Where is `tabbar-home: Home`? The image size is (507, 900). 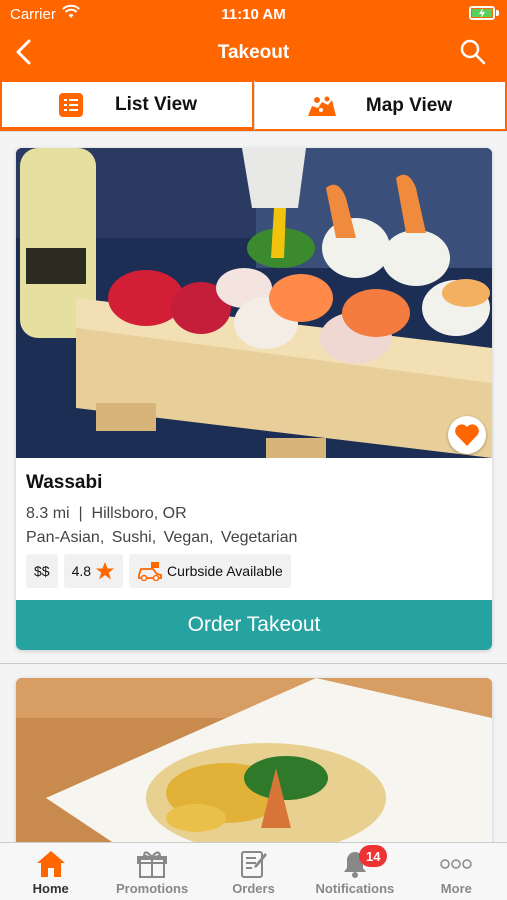
tabbar-home: Home is located at coordinates (50, 871).